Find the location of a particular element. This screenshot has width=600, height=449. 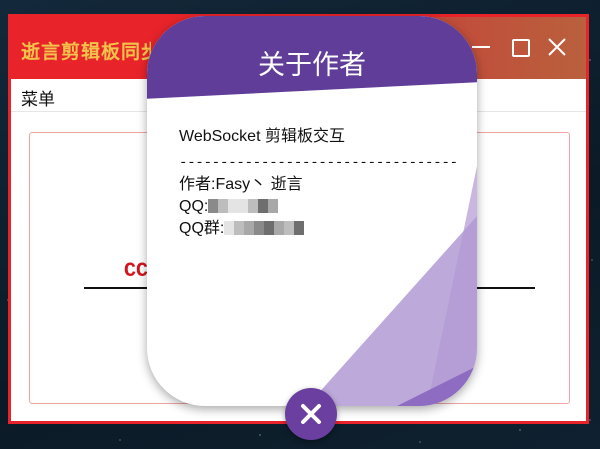

content-text: CC is located at coordinates (136, 271).